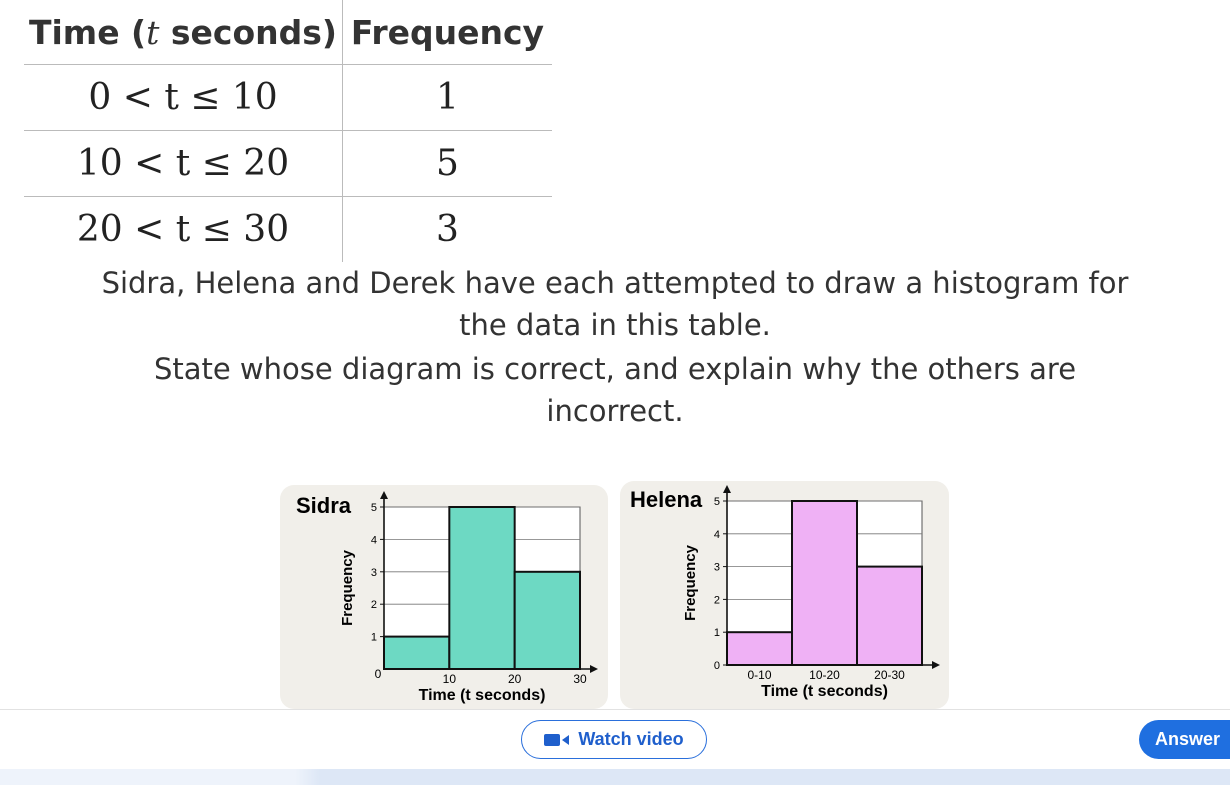  Describe the element at coordinates (447, 97) in the screenshot. I see `frequency-cell: 1` at that location.